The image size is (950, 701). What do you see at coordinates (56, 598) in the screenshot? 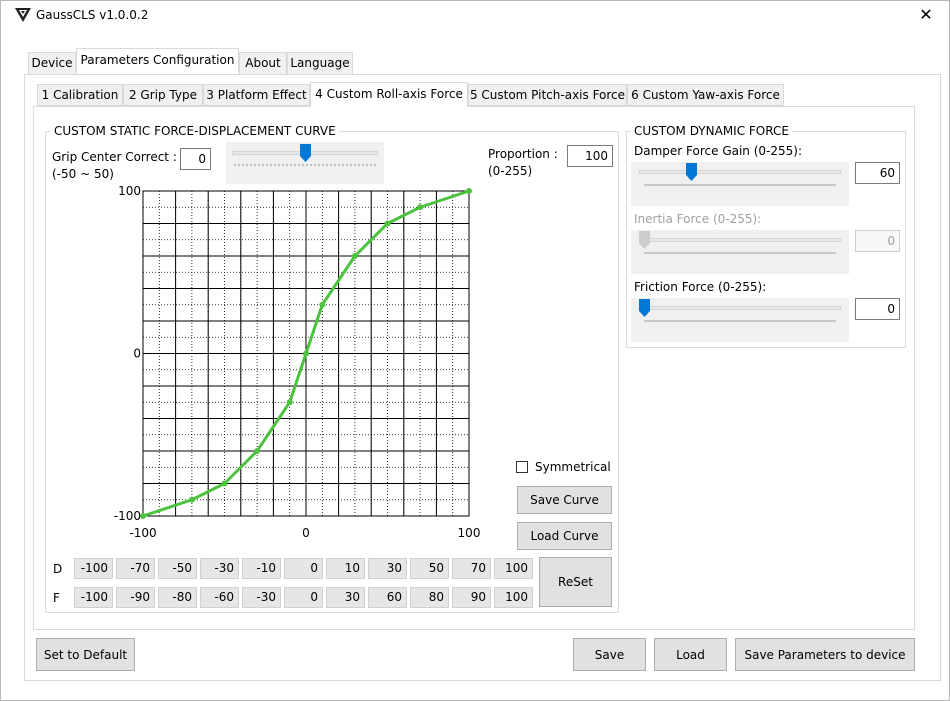
I see `f-row-label: F` at bounding box center [56, 598].